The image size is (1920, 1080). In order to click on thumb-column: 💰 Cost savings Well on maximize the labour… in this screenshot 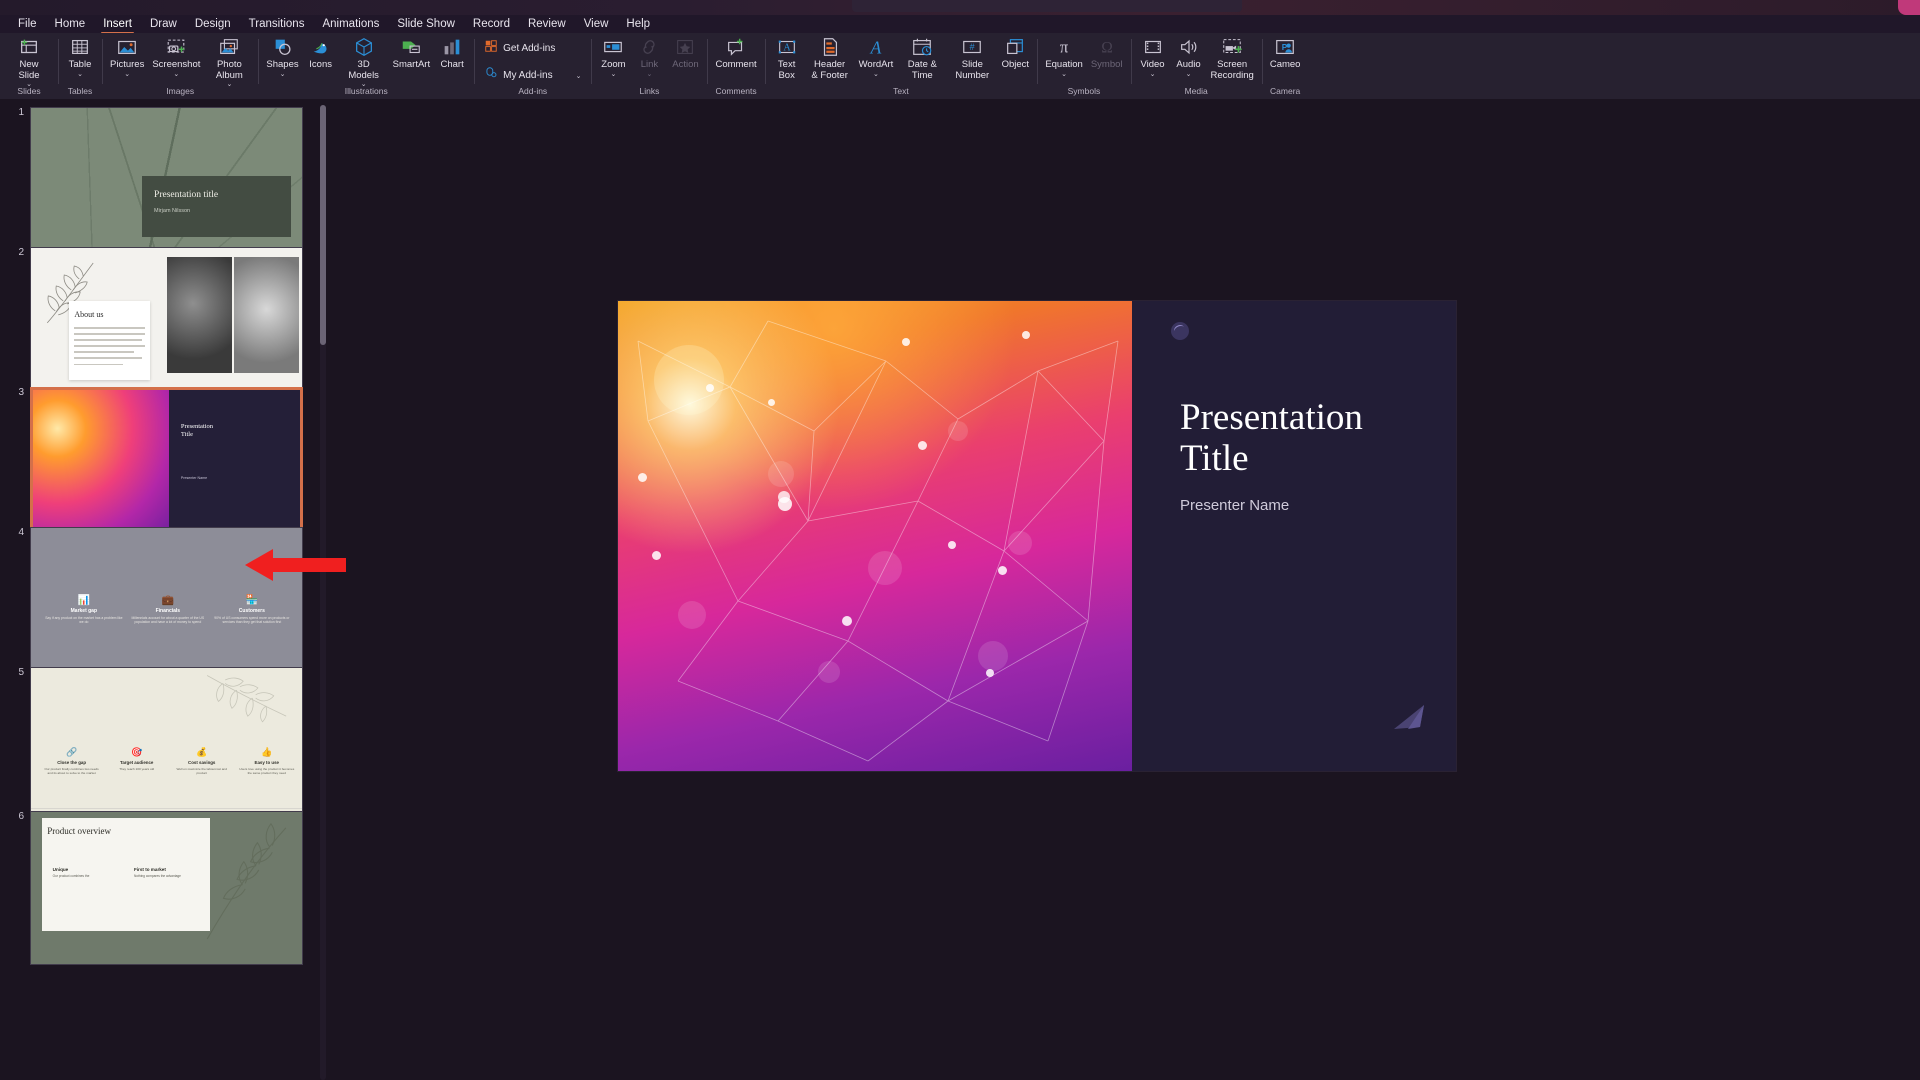, I will do `click(202, 761)`.